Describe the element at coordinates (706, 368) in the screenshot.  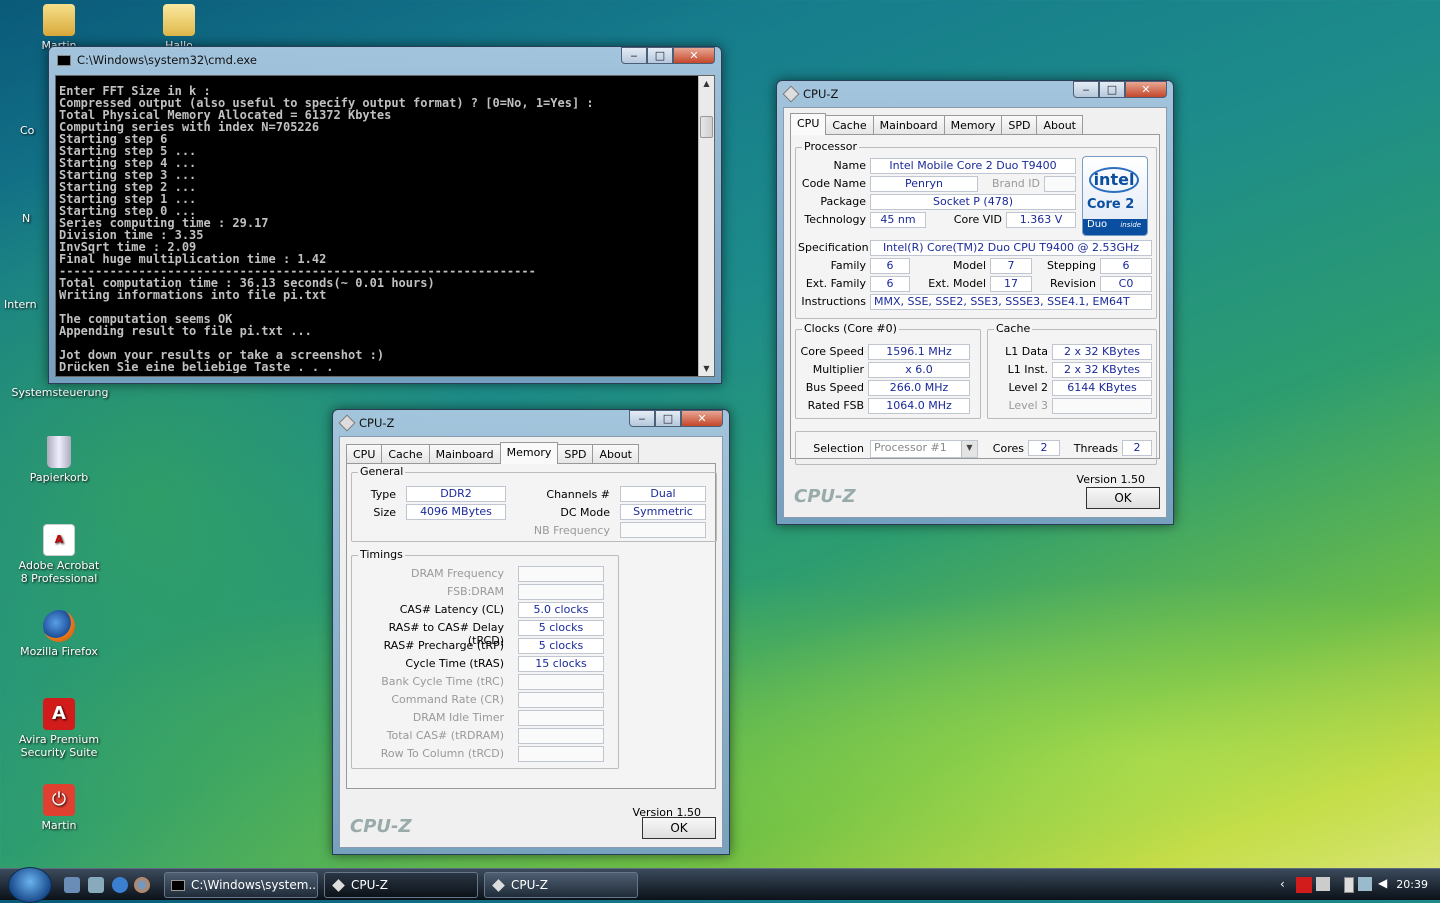
I see `scroll-down-icon: ▼` at that location.